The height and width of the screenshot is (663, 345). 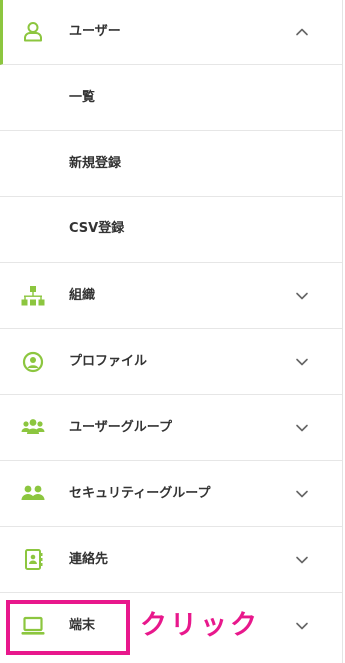 I want to click on menu-item-user-group: ユーザーグループ, so click(x=171, y=428).